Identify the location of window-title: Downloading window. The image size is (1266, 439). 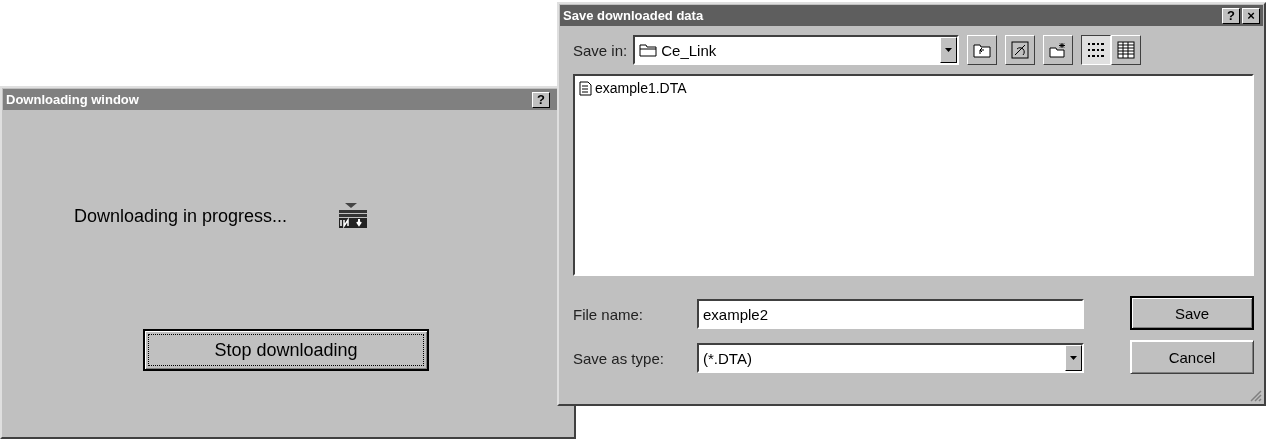
(73, 99).